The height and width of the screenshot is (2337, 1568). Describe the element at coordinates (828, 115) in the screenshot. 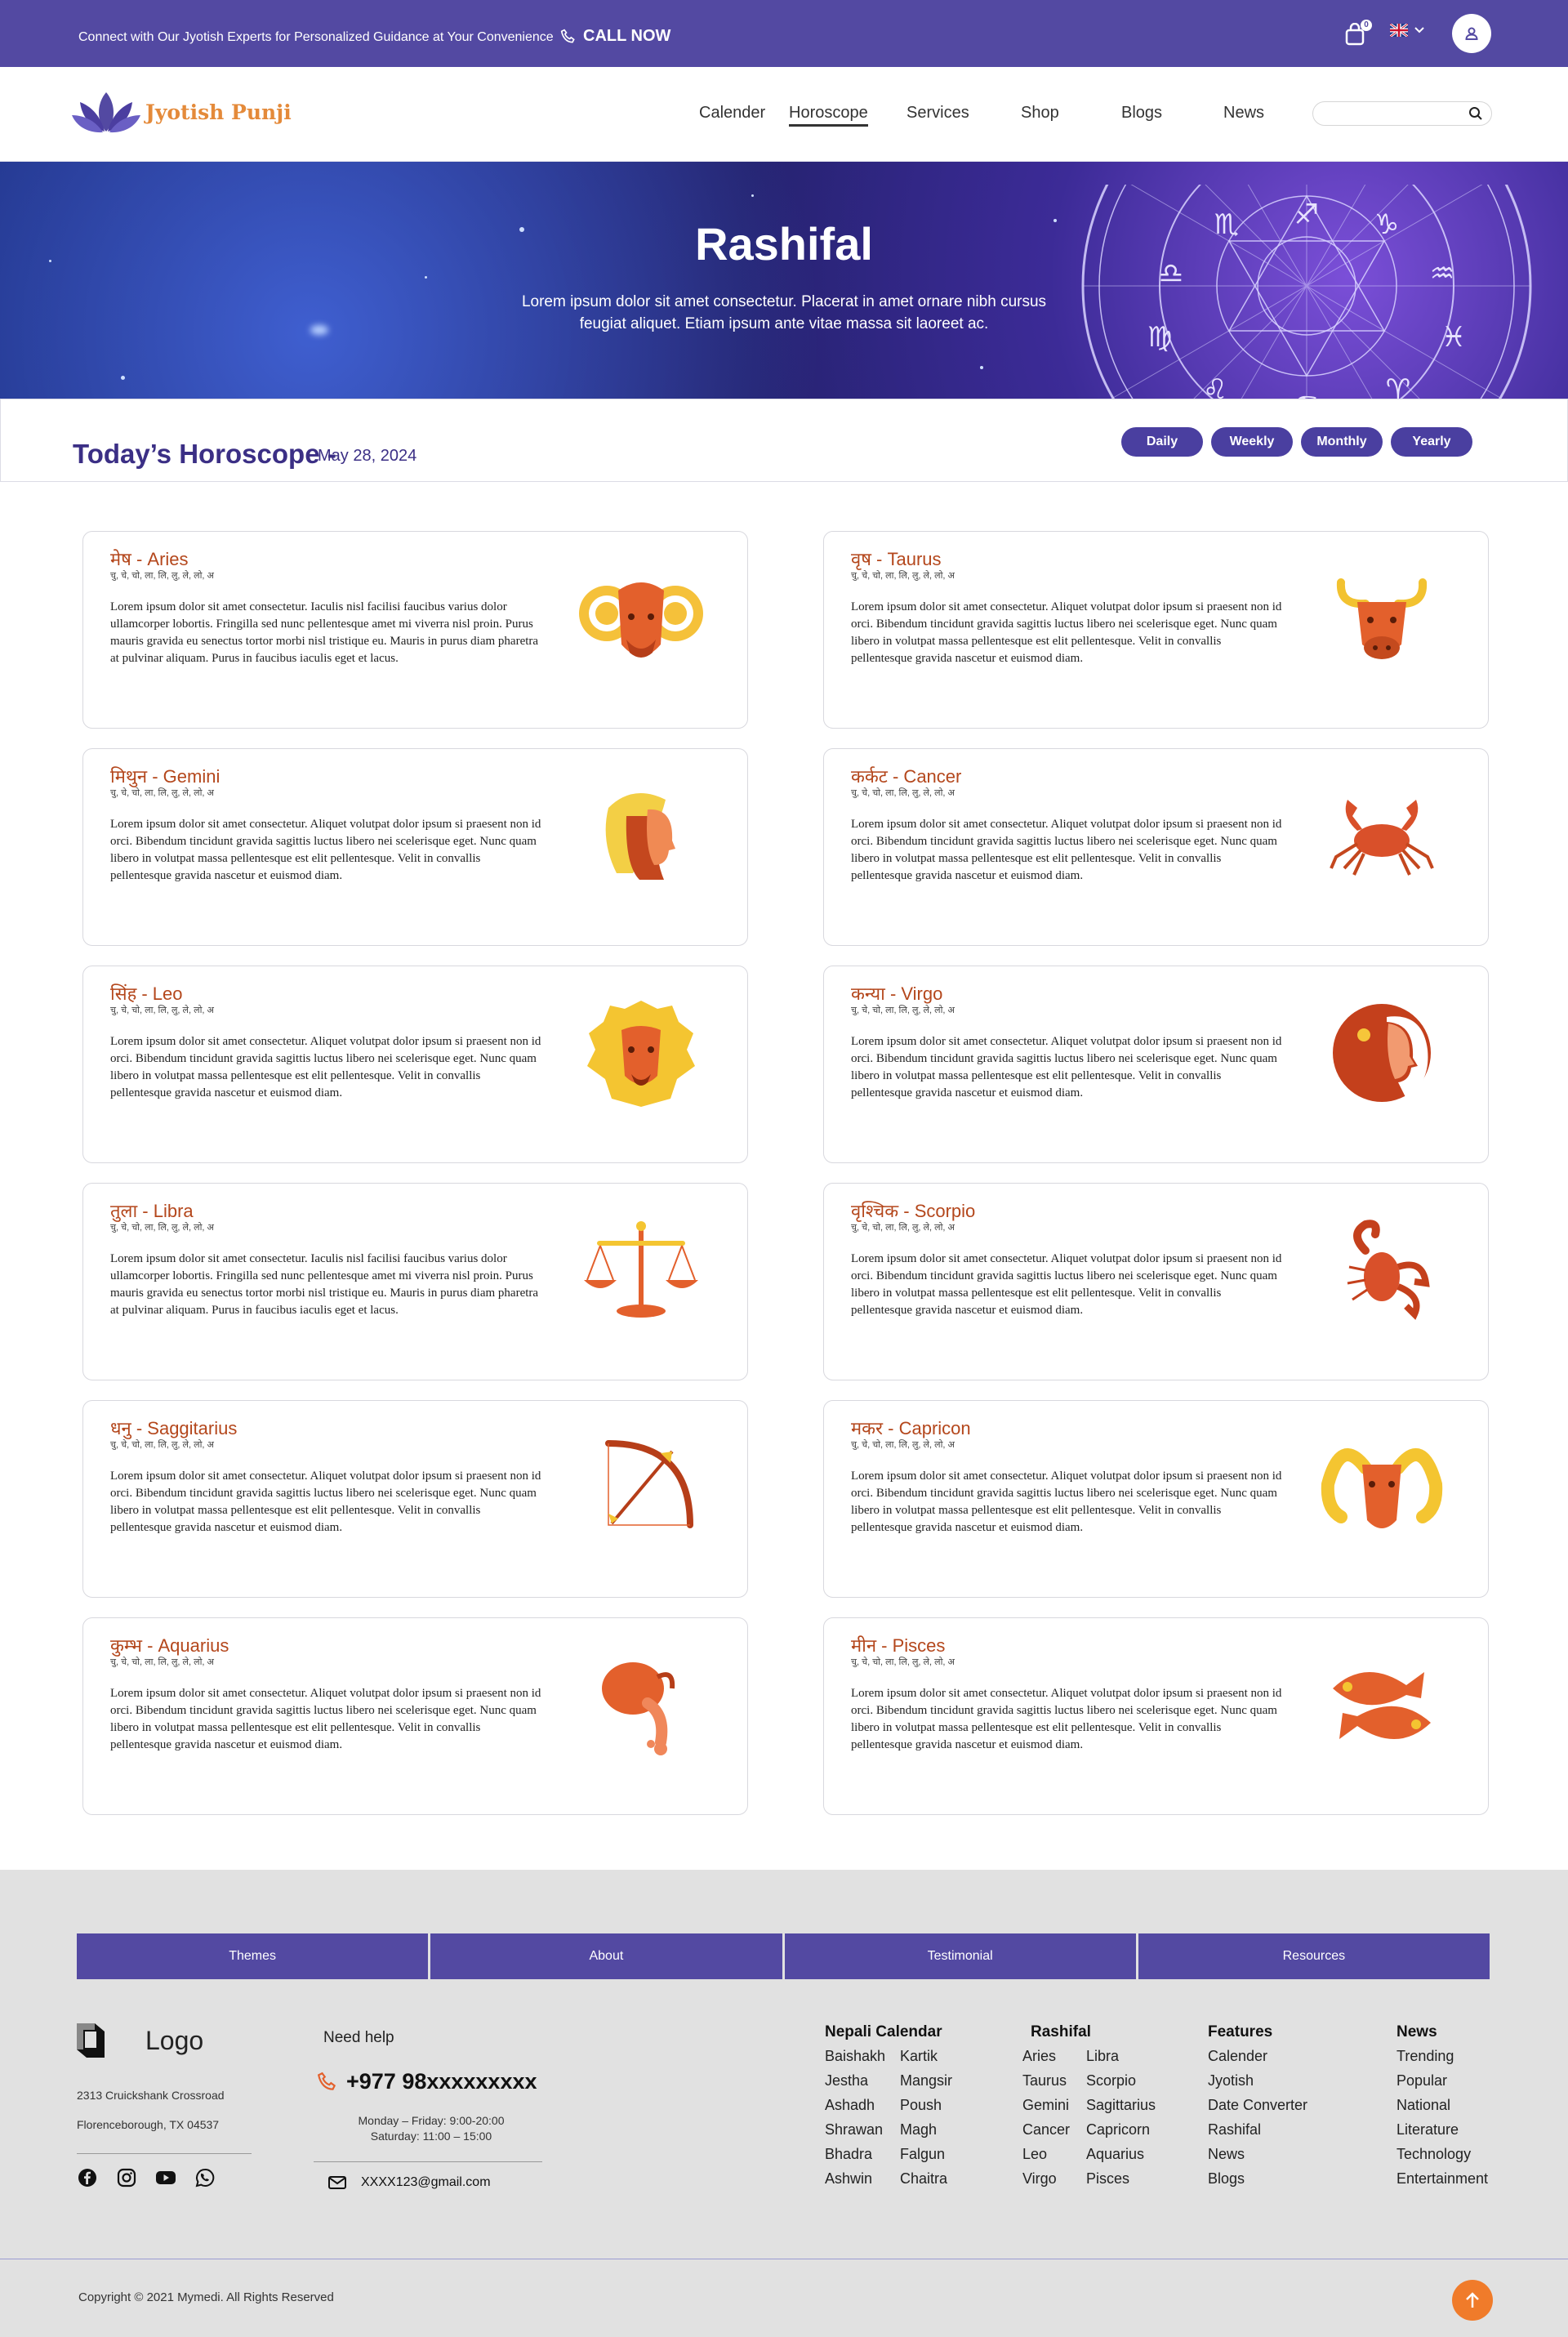

I see `nav-item-horoscope: Horoscope` at that location.